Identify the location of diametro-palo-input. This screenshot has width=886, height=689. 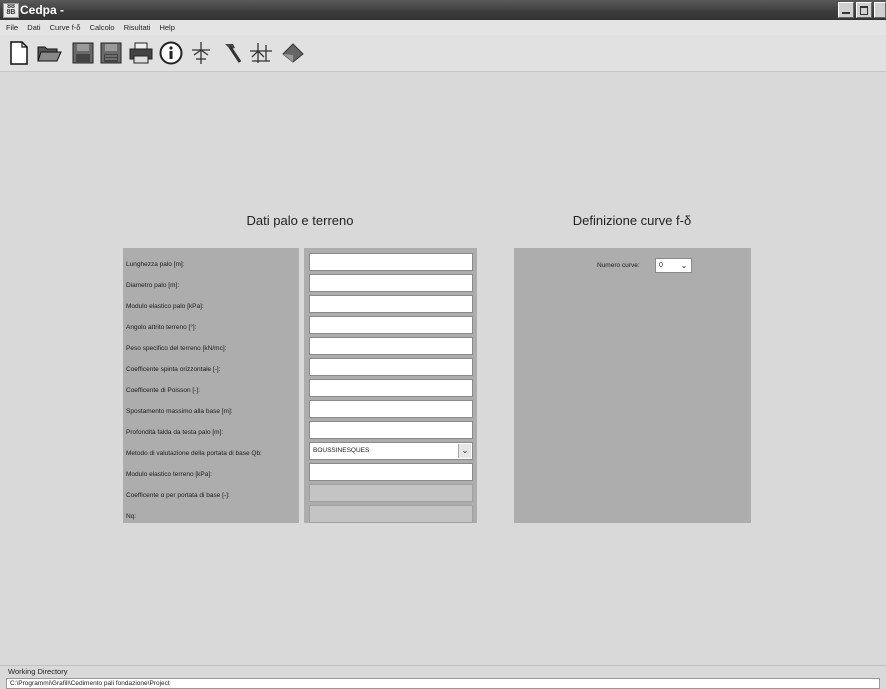
(391, 283).